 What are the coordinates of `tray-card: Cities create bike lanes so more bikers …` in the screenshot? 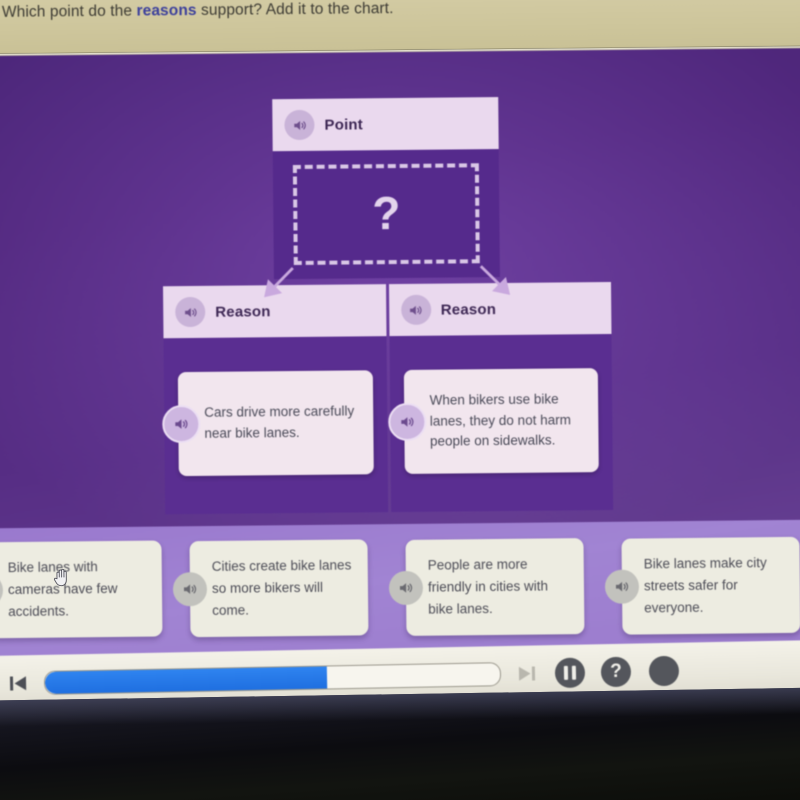 It's located at (270, 588).